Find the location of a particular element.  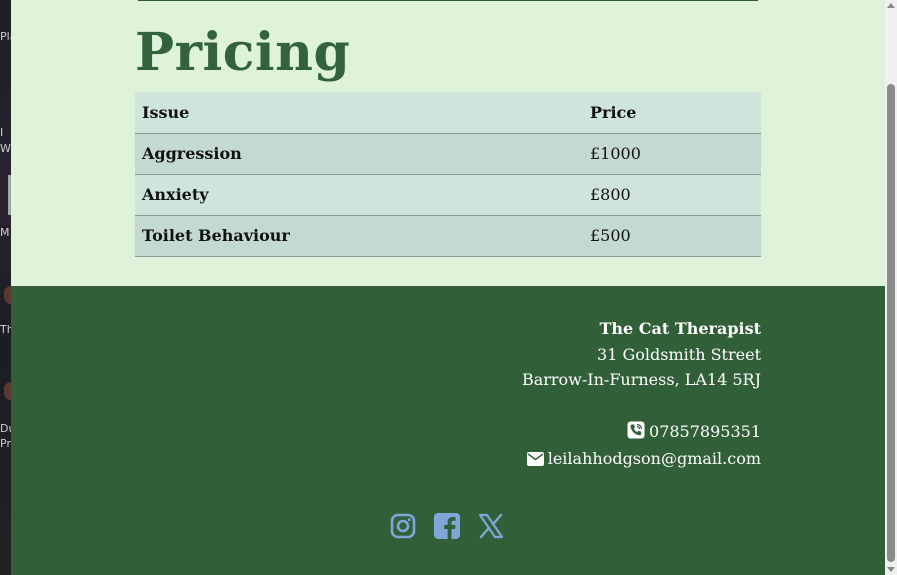

desktop-background-strip: Pla I W M Th Du Pr is located at coordinates (5, 287).